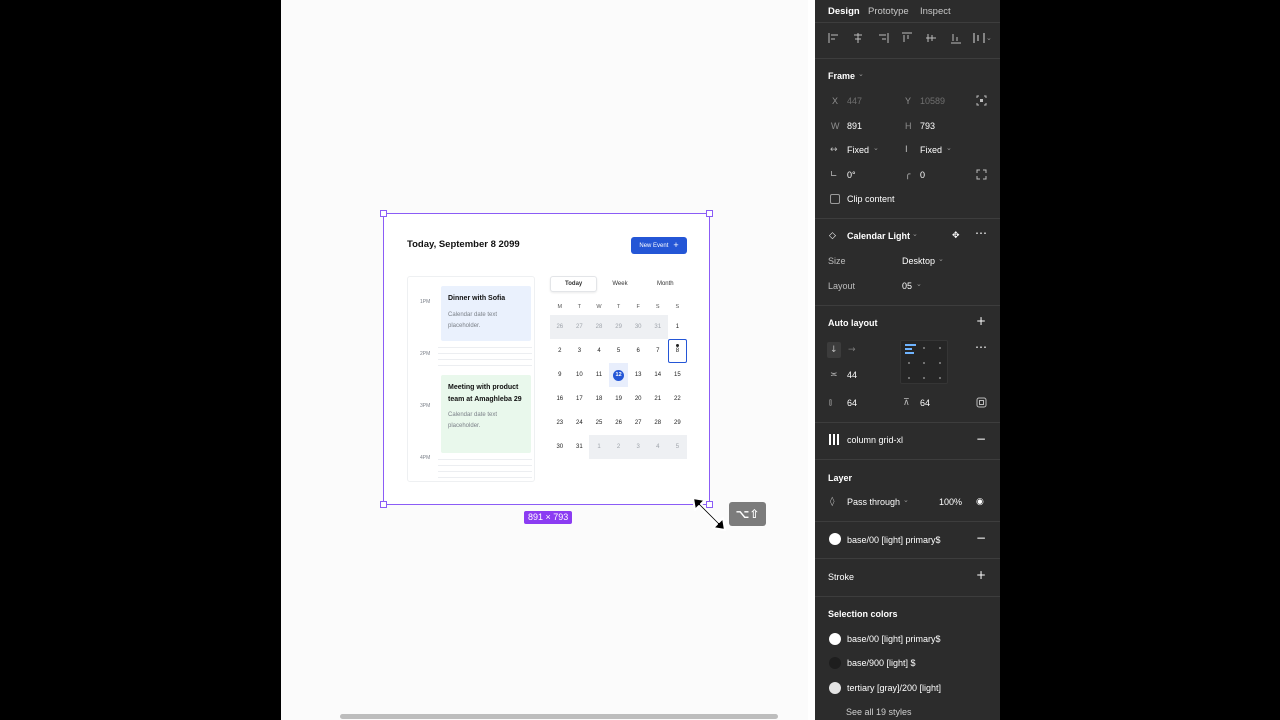  I want to click on date-cell: 23, so click(560, 423).